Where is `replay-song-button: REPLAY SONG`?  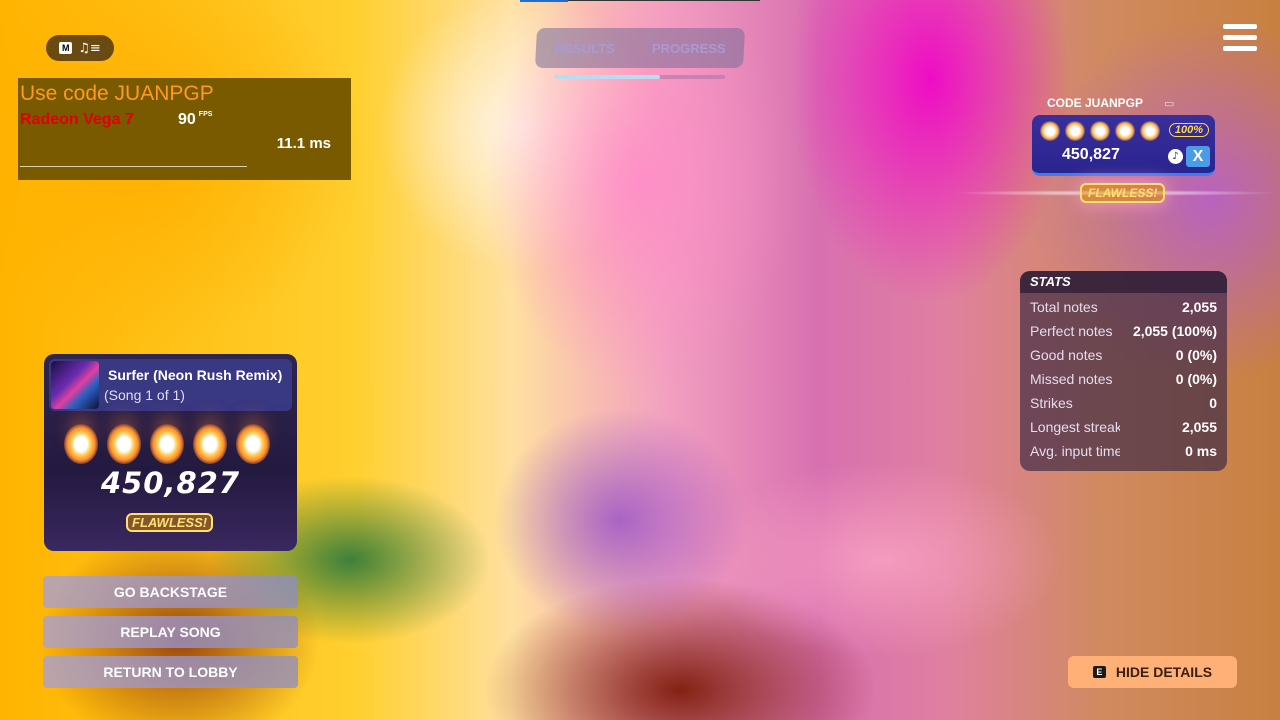
replay-song-button: REPLAY SONG is located at coordinates (170, 632).